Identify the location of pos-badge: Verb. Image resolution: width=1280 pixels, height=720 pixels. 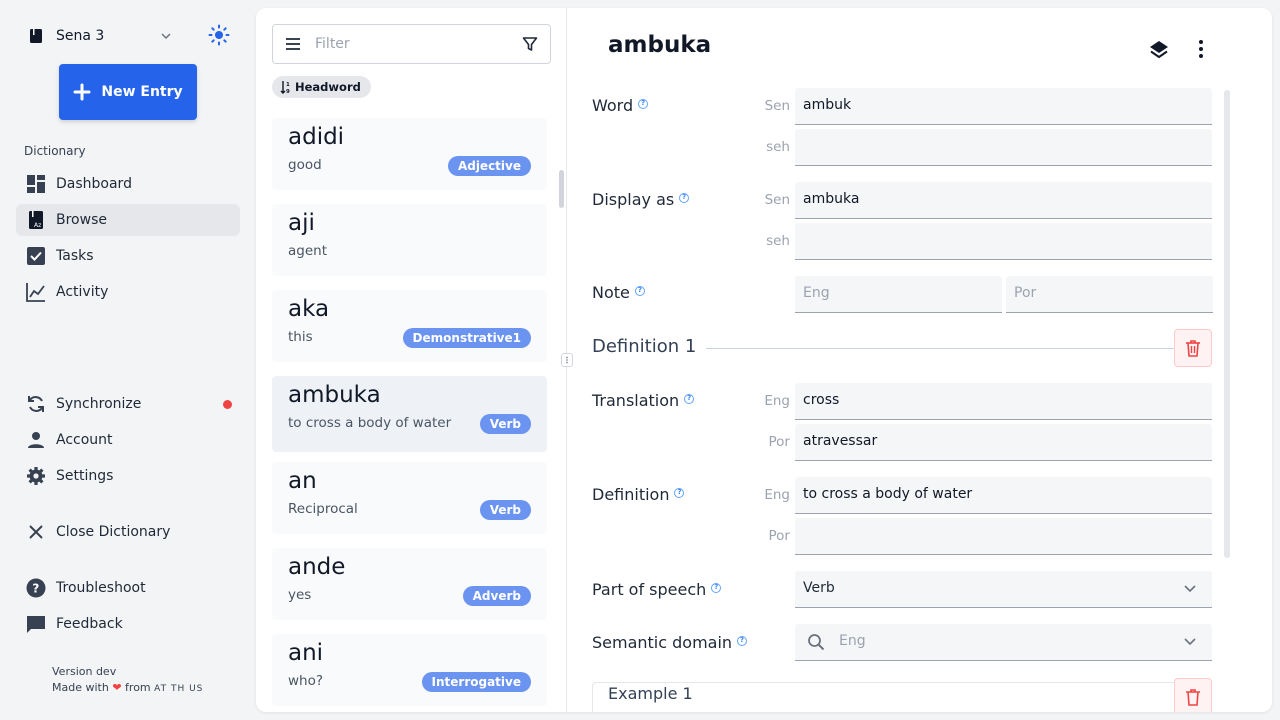
(505, 510).